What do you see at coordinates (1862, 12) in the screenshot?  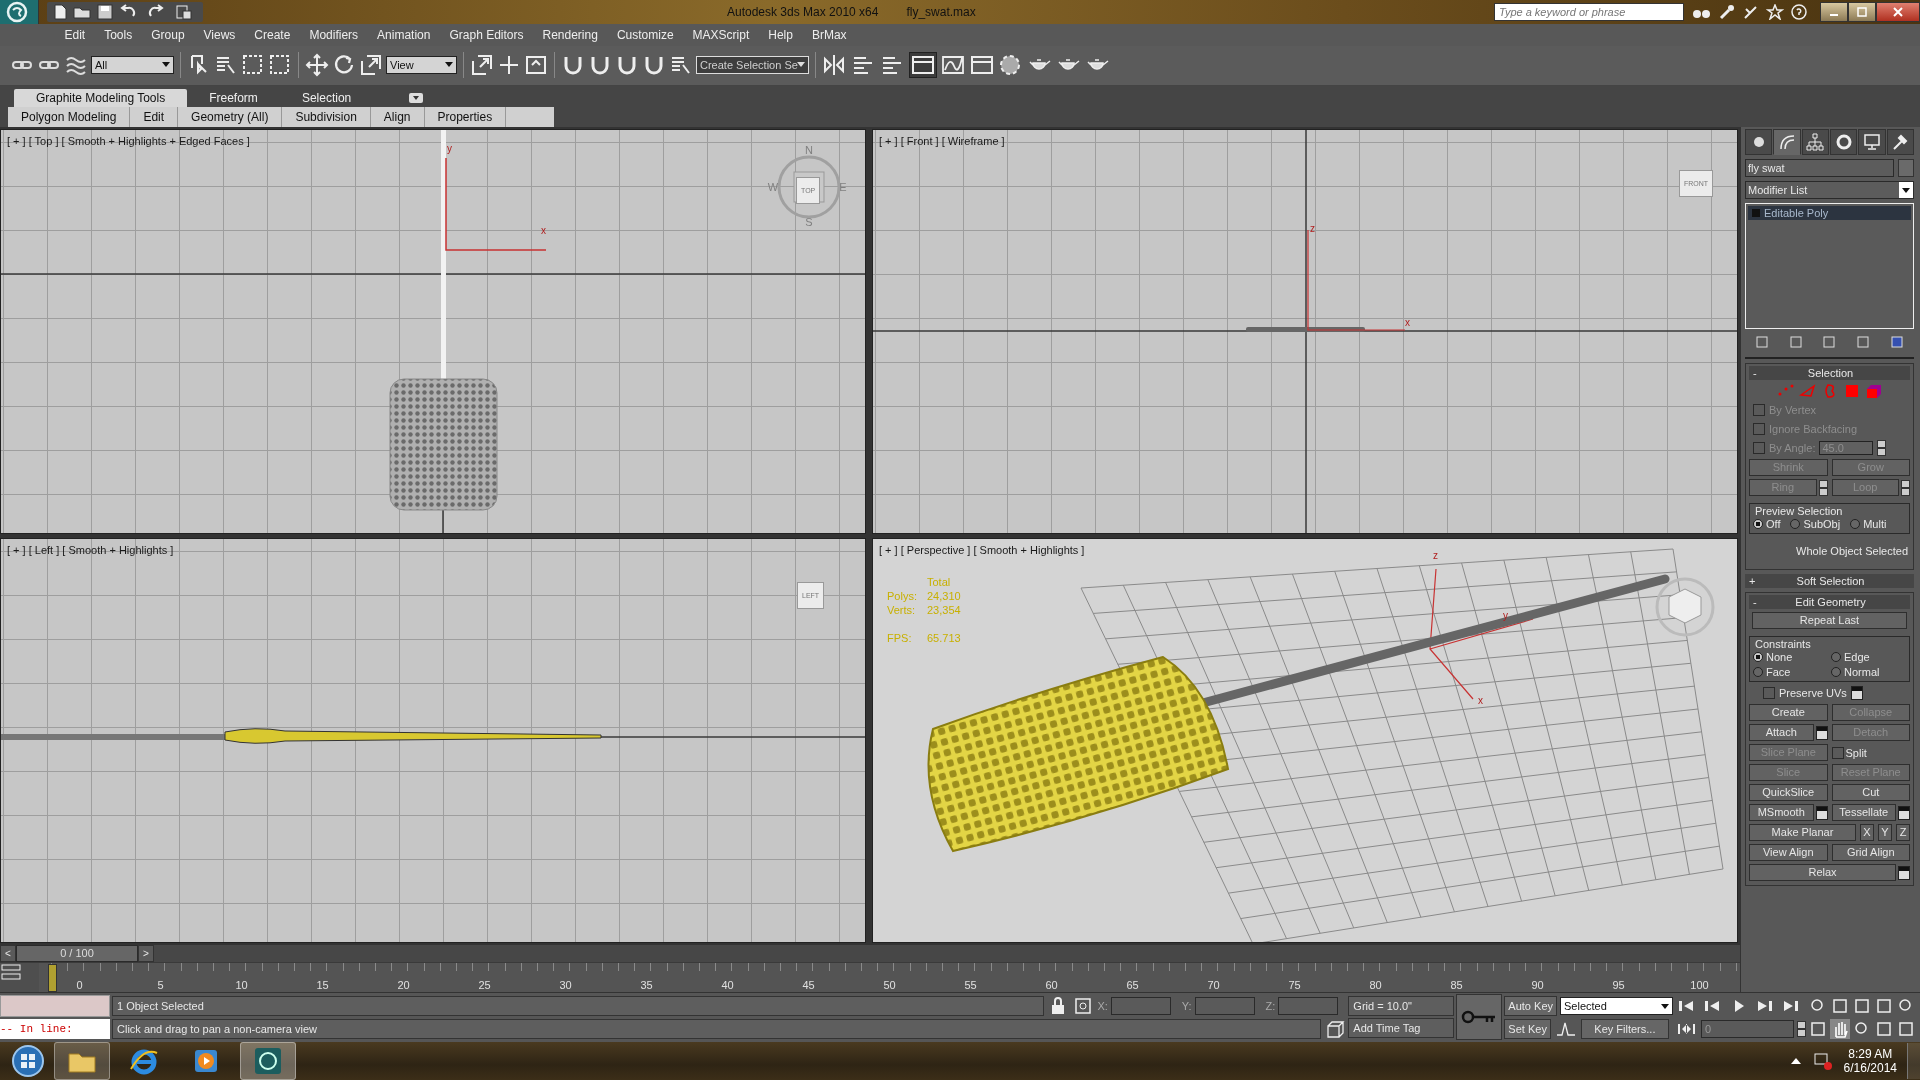 I see `maximize-button` at bounding box center [1862, 12].